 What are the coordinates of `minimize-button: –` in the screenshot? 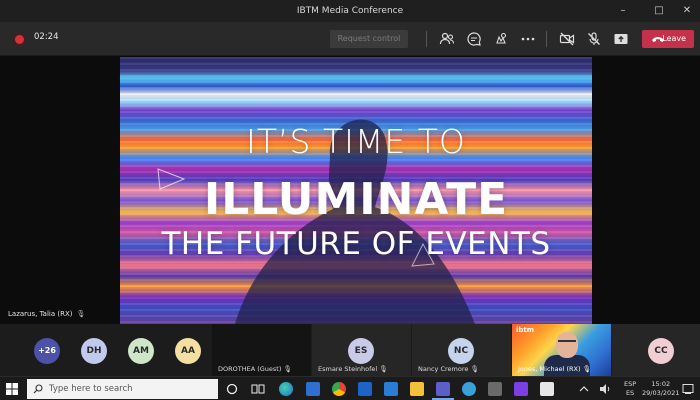 It's located at (623, 11).